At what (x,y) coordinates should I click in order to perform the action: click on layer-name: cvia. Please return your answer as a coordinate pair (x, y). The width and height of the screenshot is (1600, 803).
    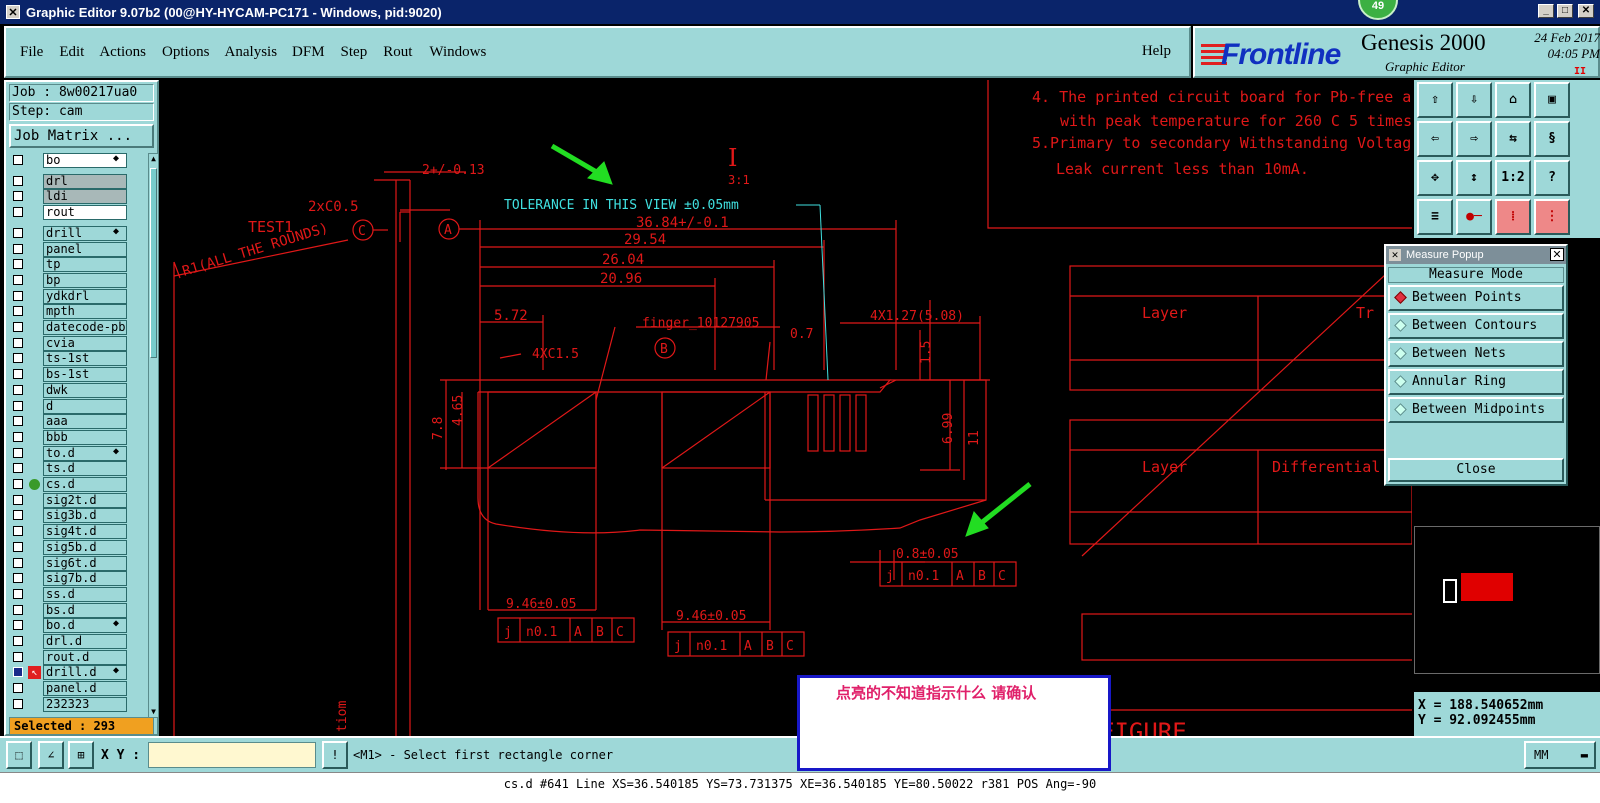
    Looking at the image, I should click on (85, 343).